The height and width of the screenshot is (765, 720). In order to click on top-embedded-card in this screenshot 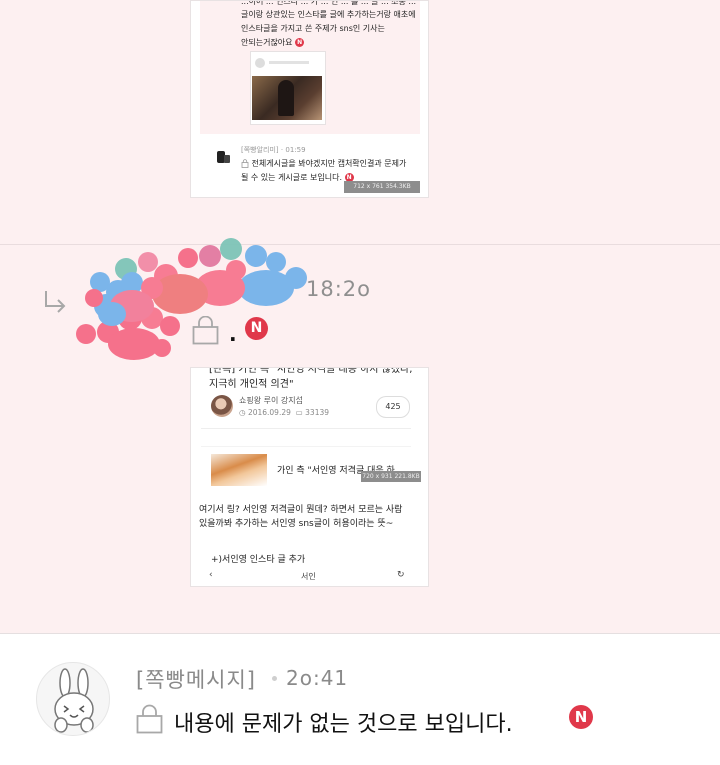, I will do `click(288, 88)`.